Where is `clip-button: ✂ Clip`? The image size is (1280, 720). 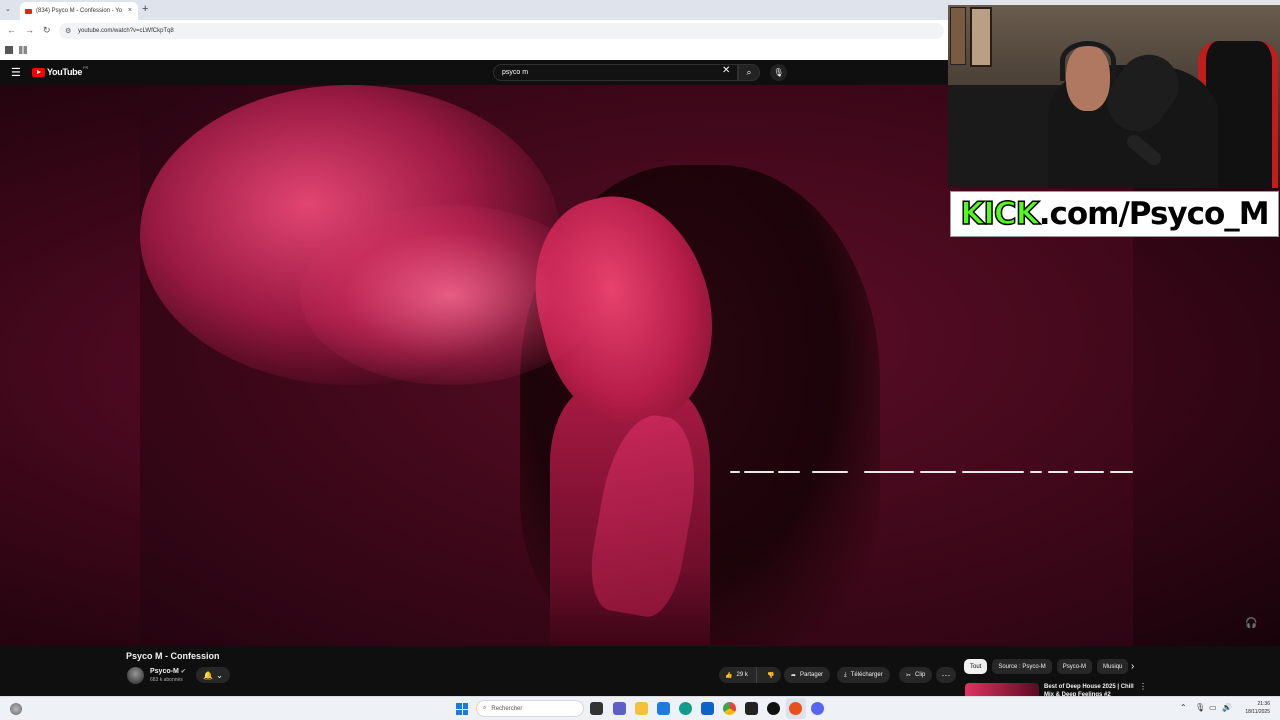
clip-button: ✂ Clip is located at coordinates (916, 675).